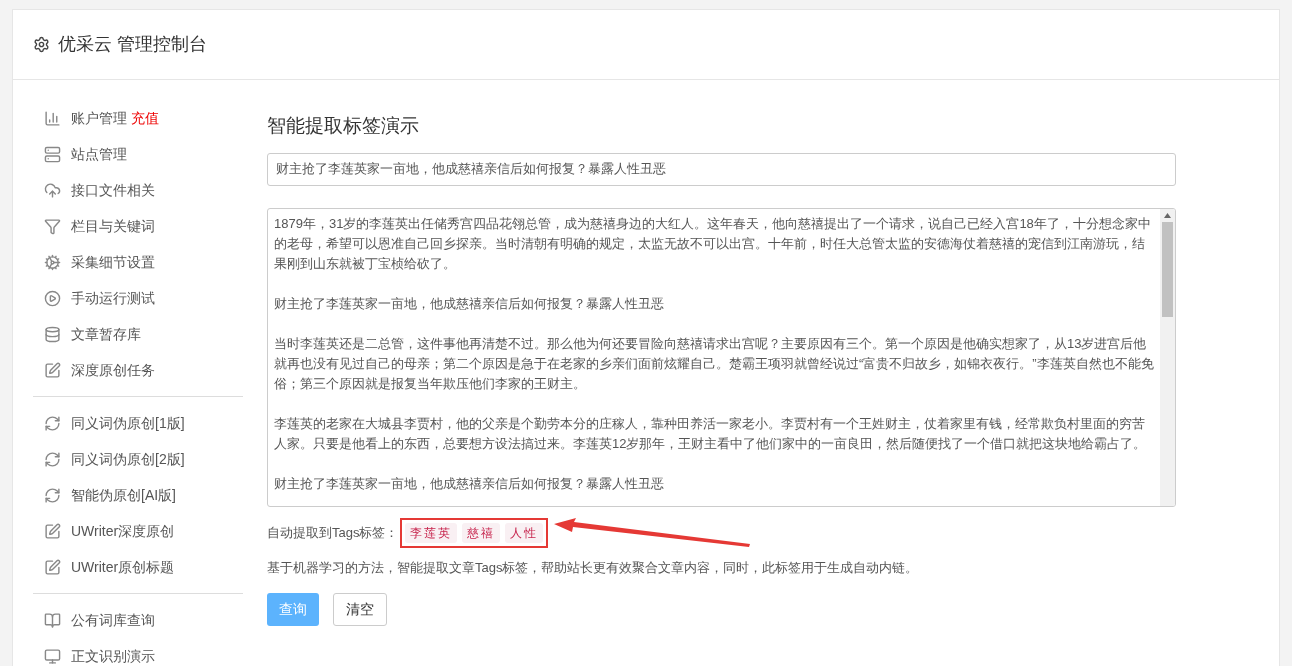  Describe the element at coordinates (360, 609) in the screenshot. I see `clear-button: 清空` at that location.